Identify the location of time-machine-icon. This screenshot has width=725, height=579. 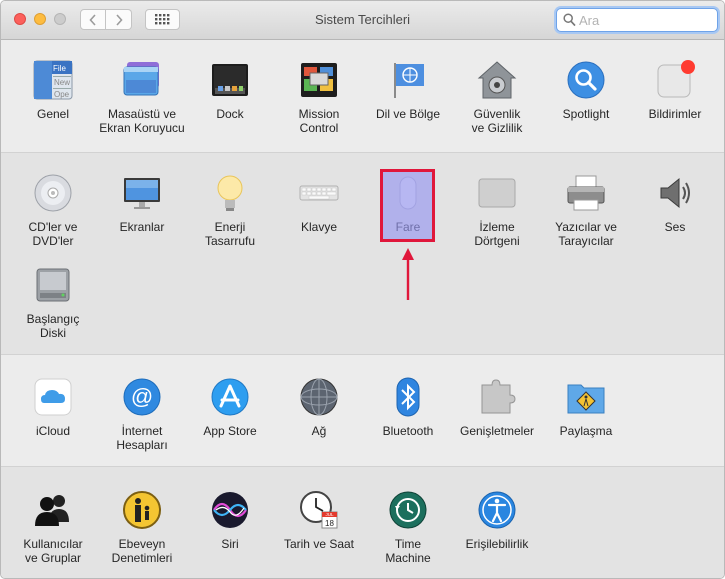
(408, 510).